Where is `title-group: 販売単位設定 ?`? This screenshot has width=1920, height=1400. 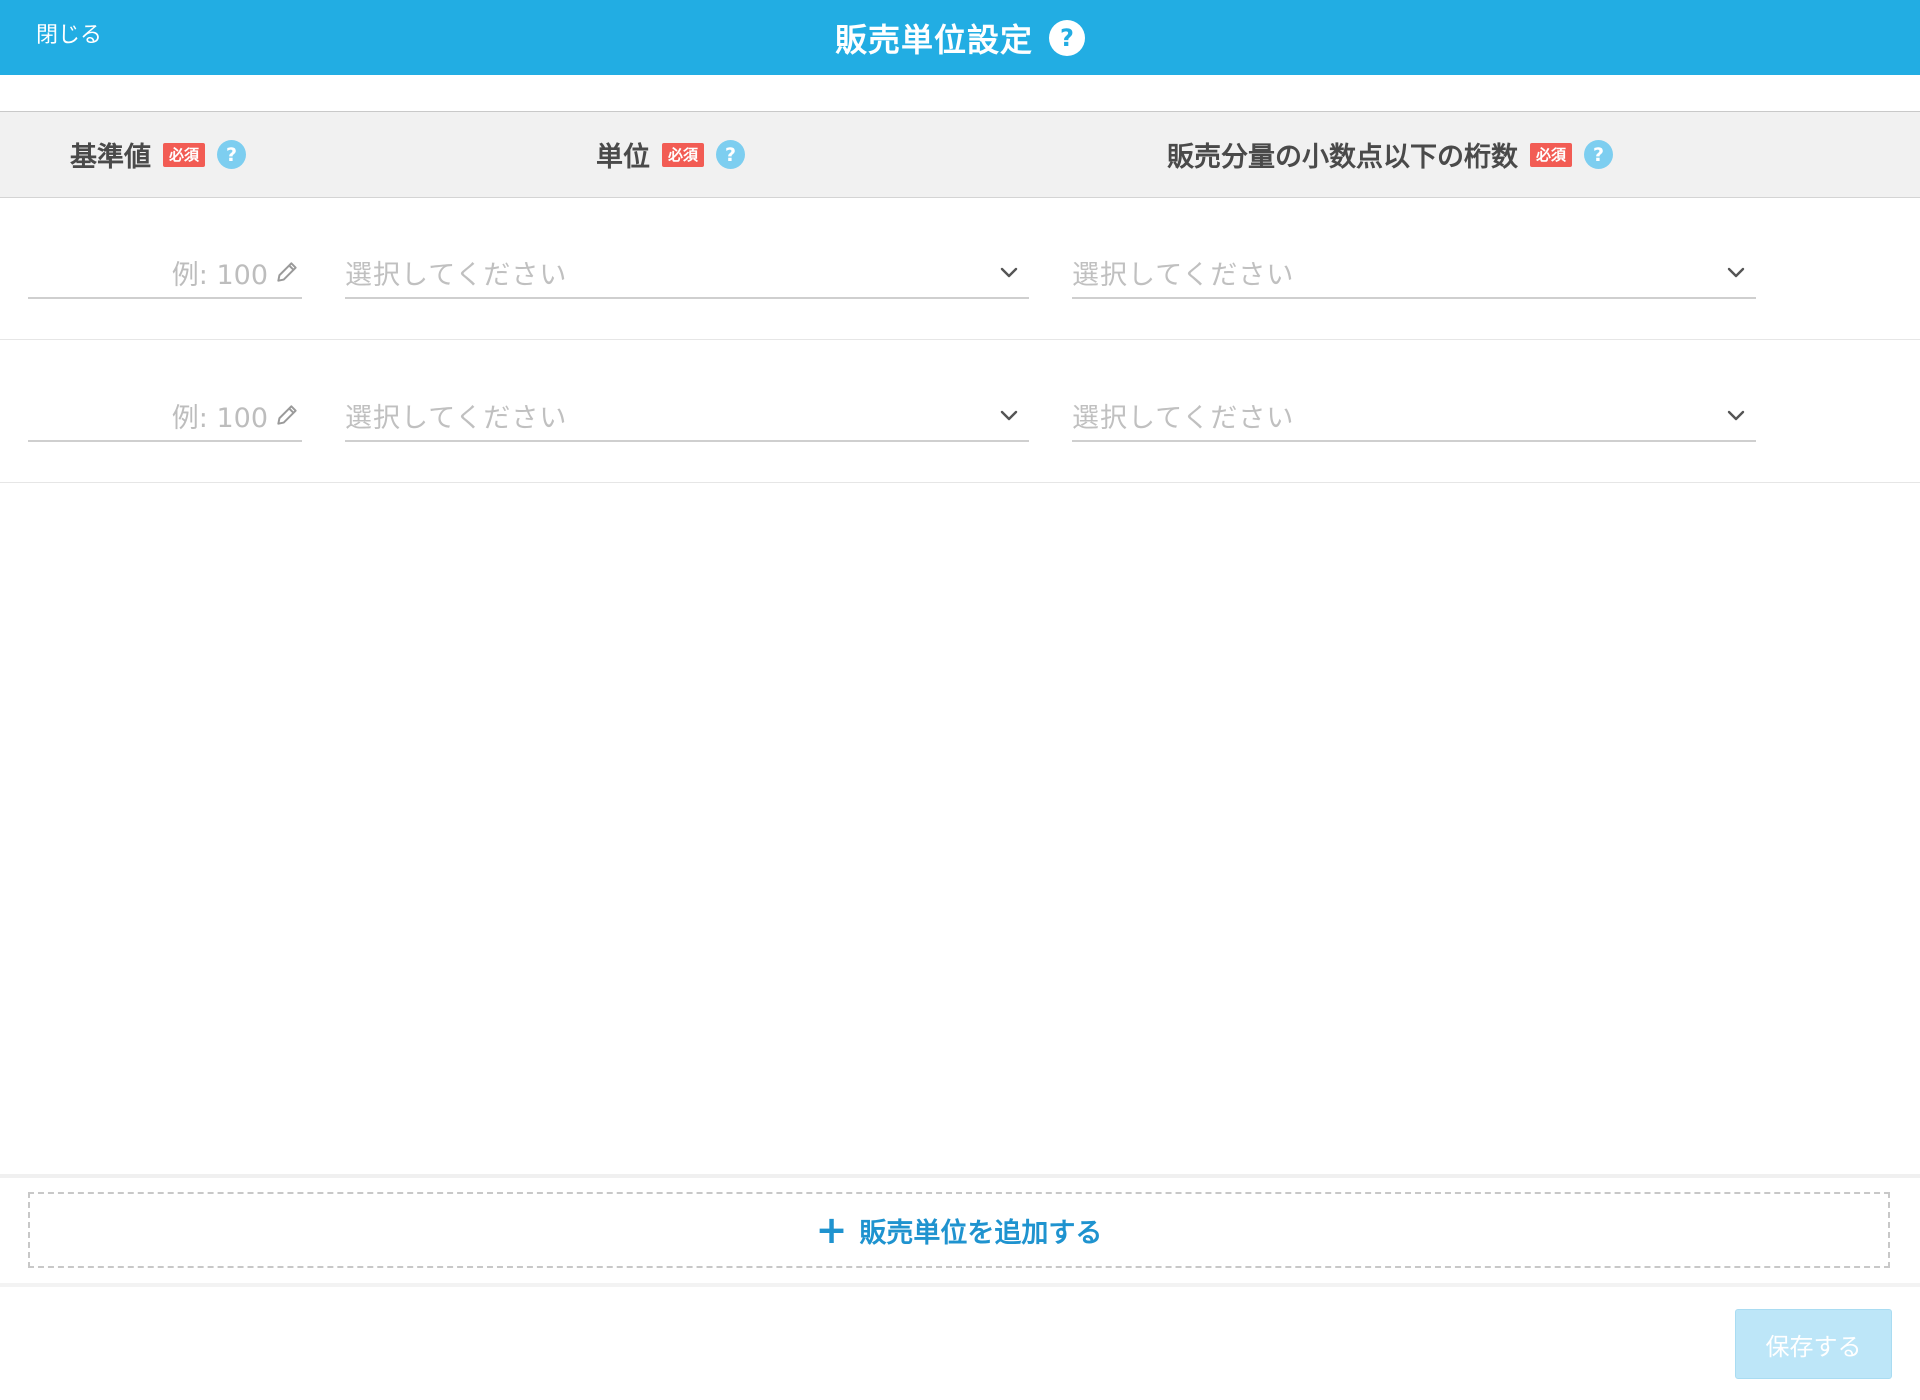
title-group: 販売単位設定 ? is located at coordinates (960, 37).